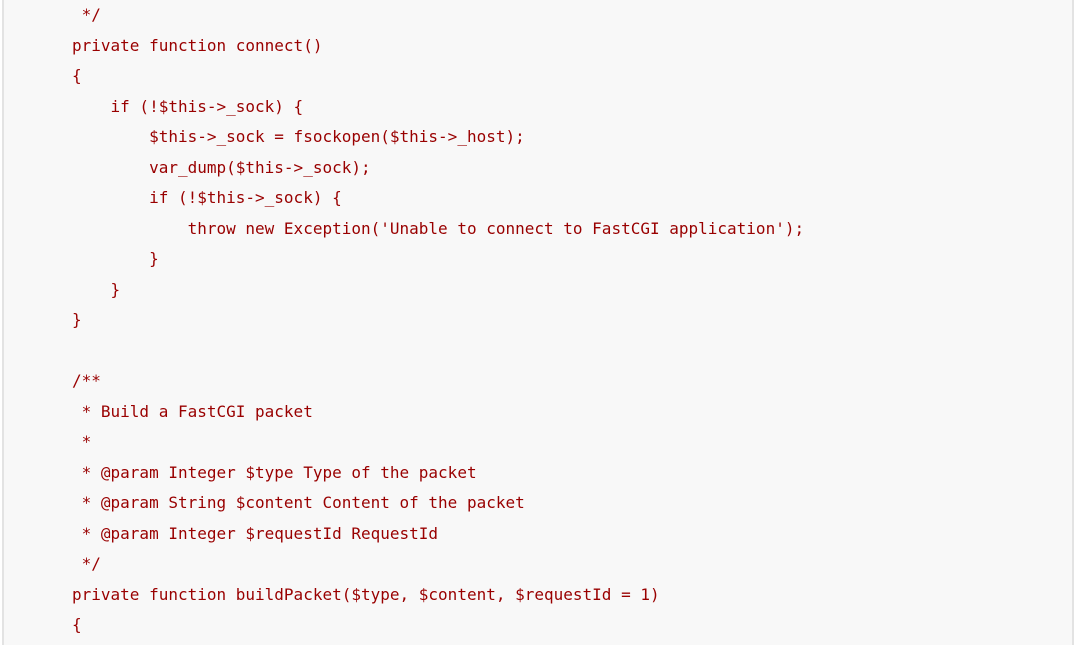 This screenshot has height=645, width=1080. Describe the element at coordinates (298, 136) in the screenshot. I see `code-line: $this->_sock = fsockopen($this->_host);` at that location.